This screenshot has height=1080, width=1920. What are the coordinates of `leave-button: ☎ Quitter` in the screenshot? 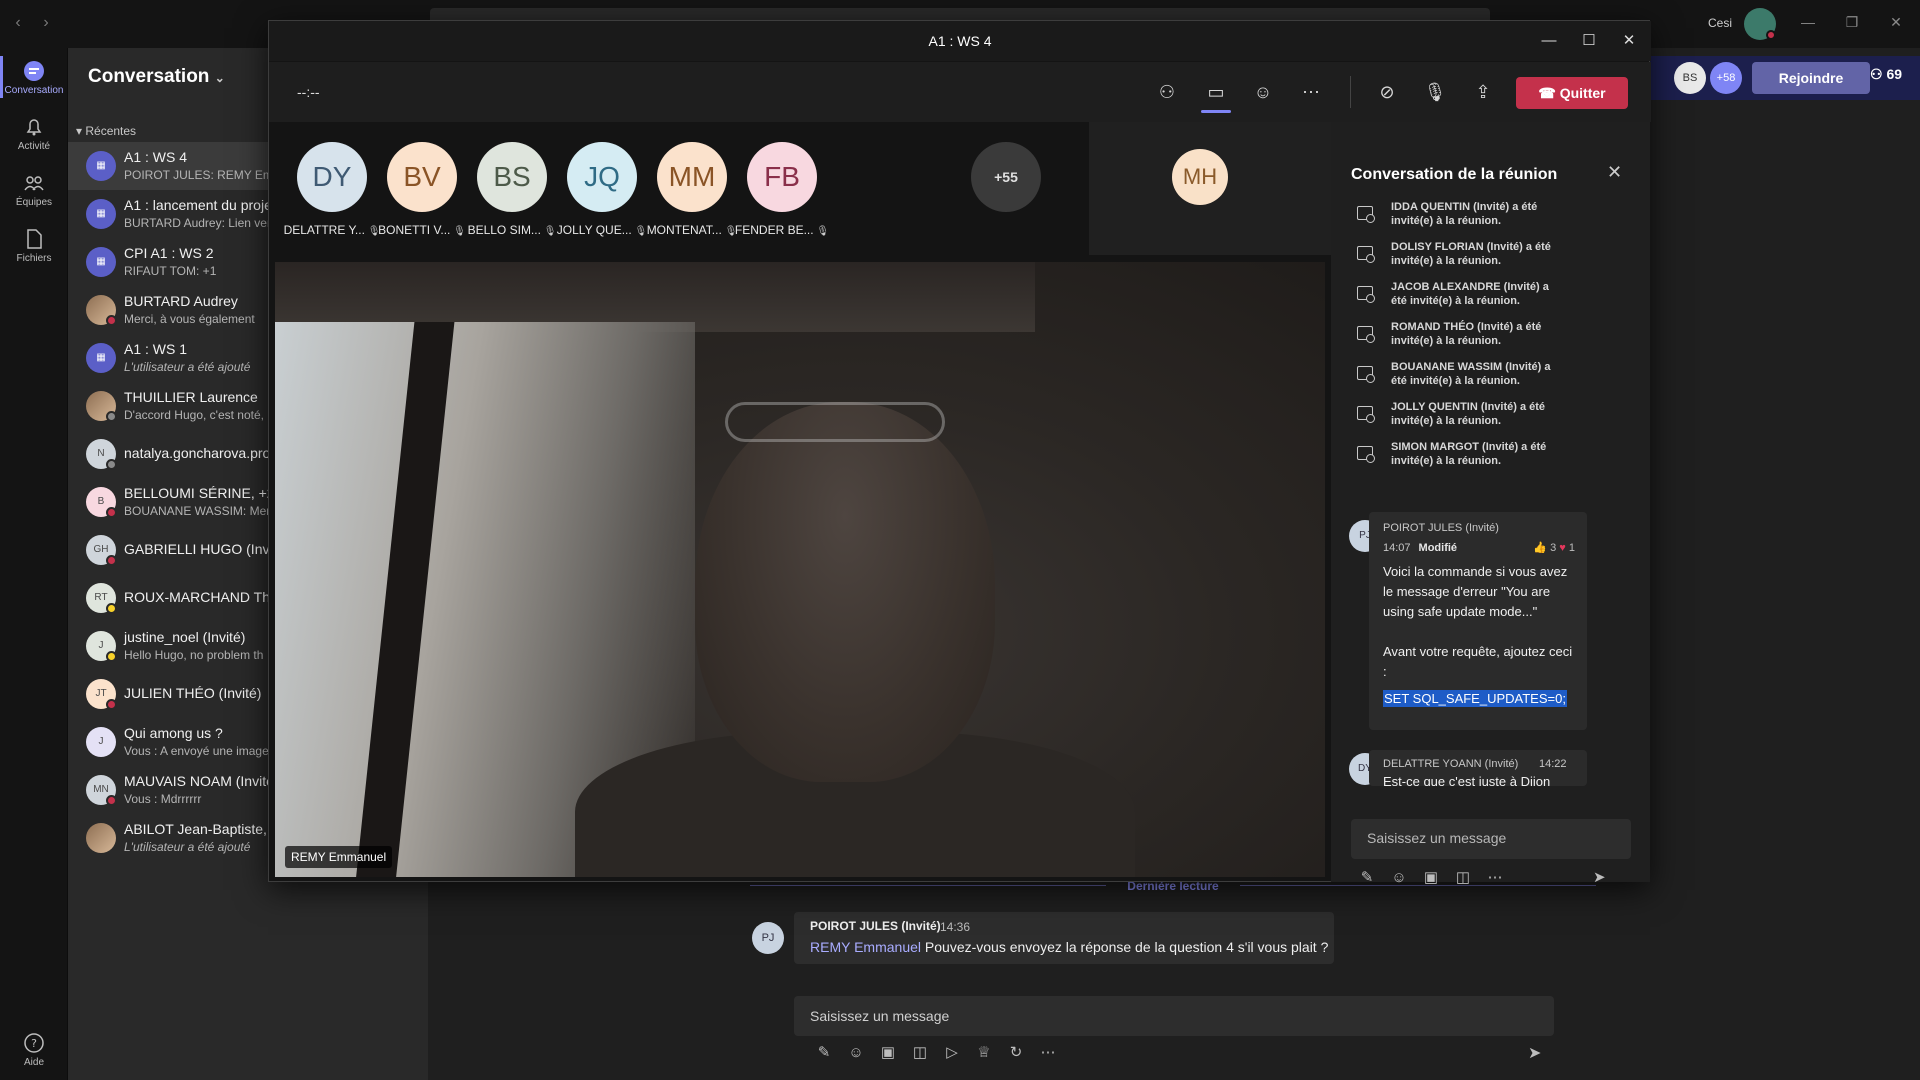 It's located at (1572, 93).